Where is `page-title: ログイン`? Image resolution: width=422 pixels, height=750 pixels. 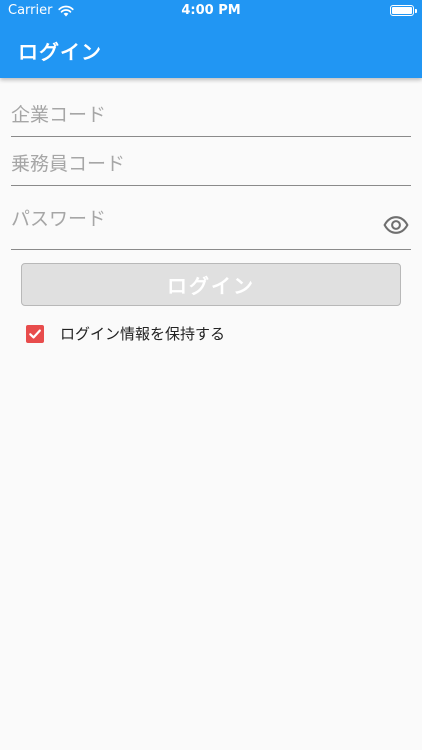 page-title: ログイン is located at coordinates (60, 52).